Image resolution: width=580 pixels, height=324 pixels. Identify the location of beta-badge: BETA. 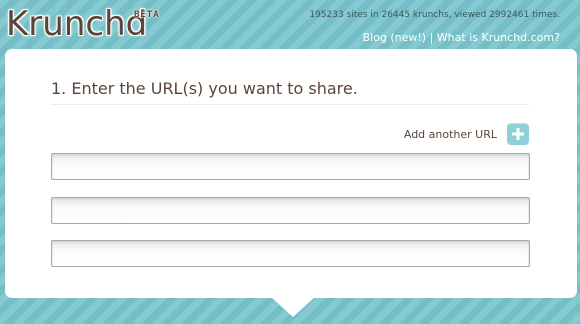
(147, 15).